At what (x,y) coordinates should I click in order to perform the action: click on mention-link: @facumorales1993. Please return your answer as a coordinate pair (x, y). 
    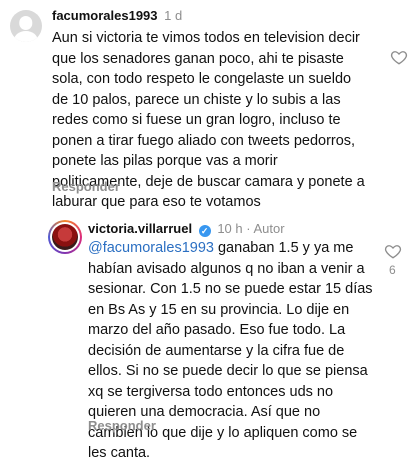
    Looking at the image, I should click on (151, 248).